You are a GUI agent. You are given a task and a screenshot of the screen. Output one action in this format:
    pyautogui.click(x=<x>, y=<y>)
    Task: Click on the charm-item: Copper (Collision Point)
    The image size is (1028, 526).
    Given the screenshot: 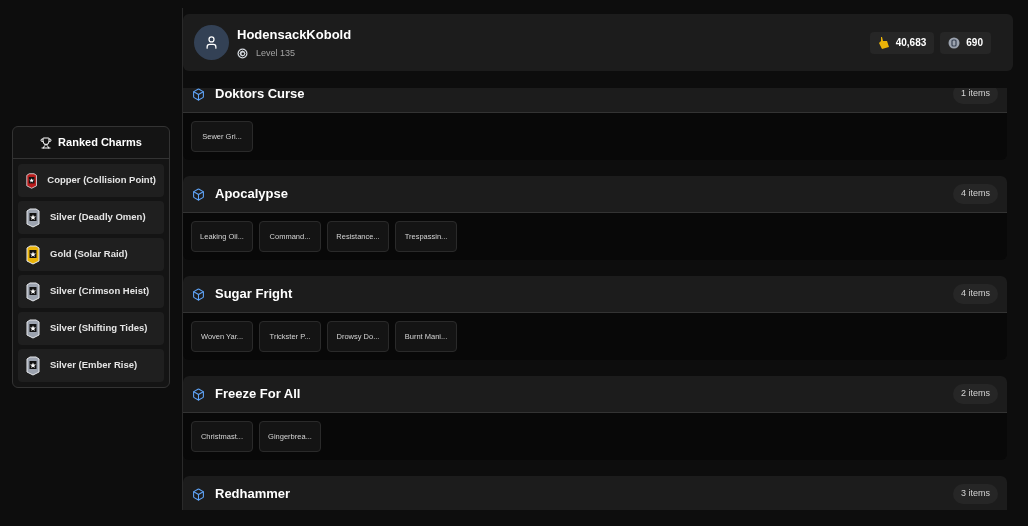 What is the action you would take?
    pyautogui.click(x=91, y=180)
    